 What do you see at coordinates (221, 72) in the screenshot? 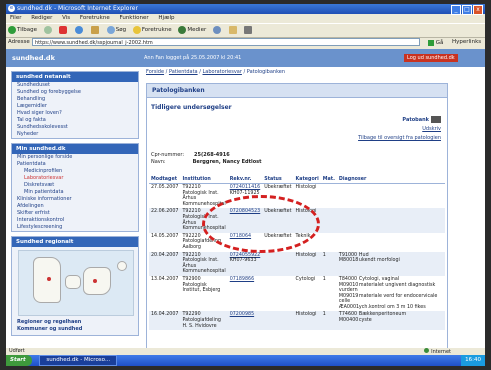
I see `breadcrumb-link: Laboratoriesvar` at bounding box center [221, 72].